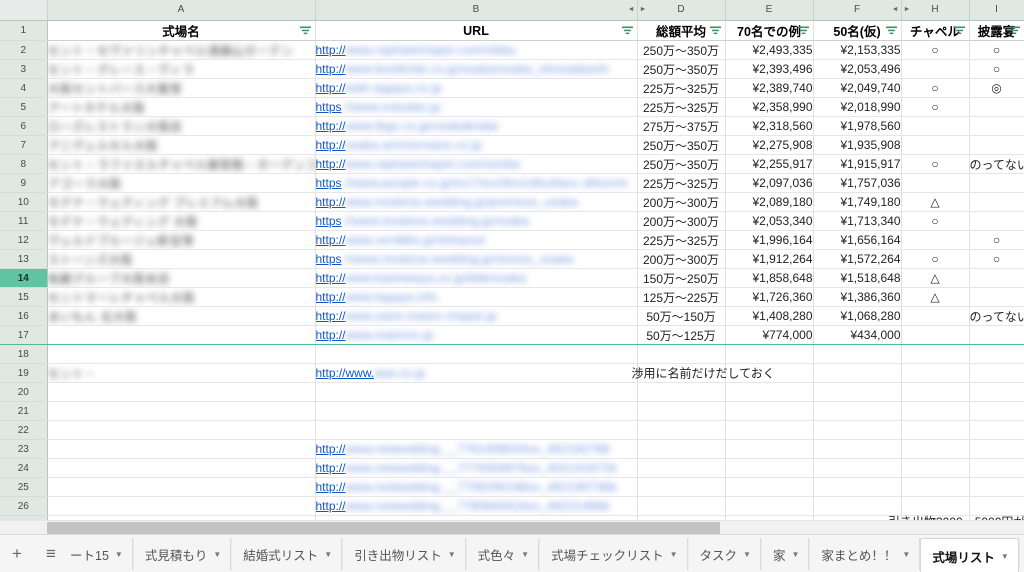 This screenshot has height=572, width=1024. Describe the element at coordinates (857, 107) in the screenshot. I see `cell-50-guests: ¥2,018,990` at that location.